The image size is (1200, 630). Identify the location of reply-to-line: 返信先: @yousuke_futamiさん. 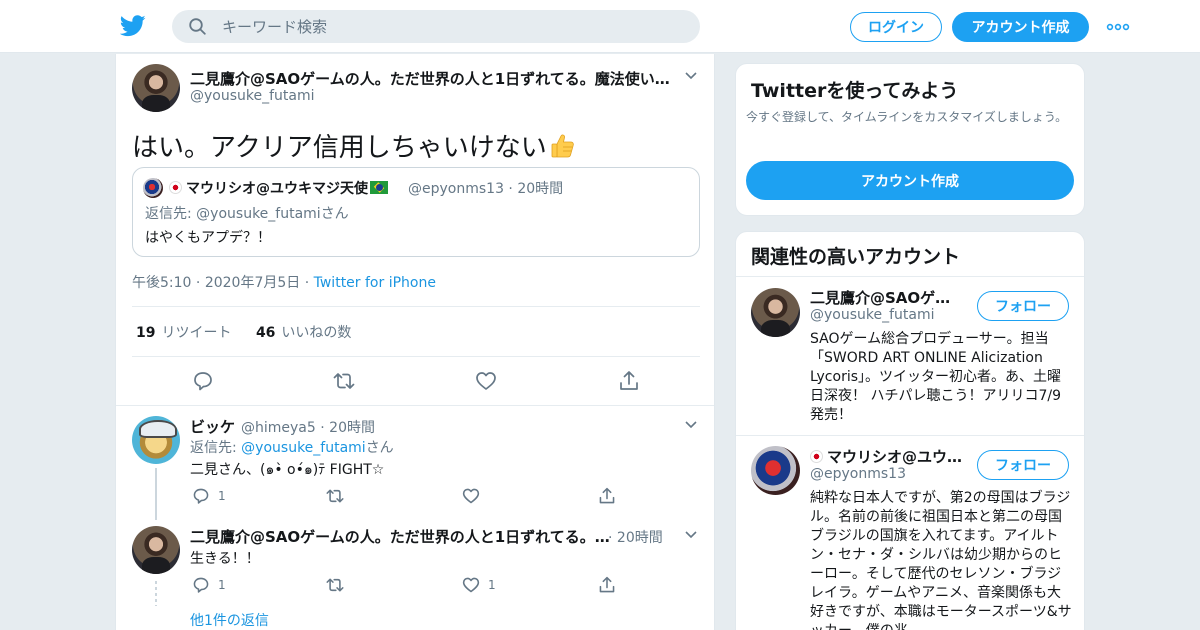
(292, 448).